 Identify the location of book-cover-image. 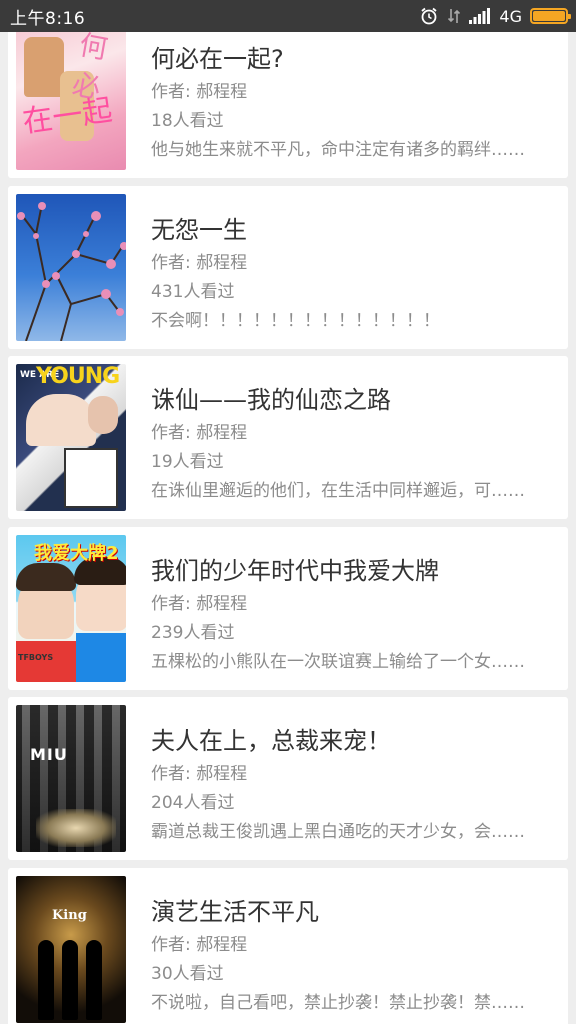
(71, 267).